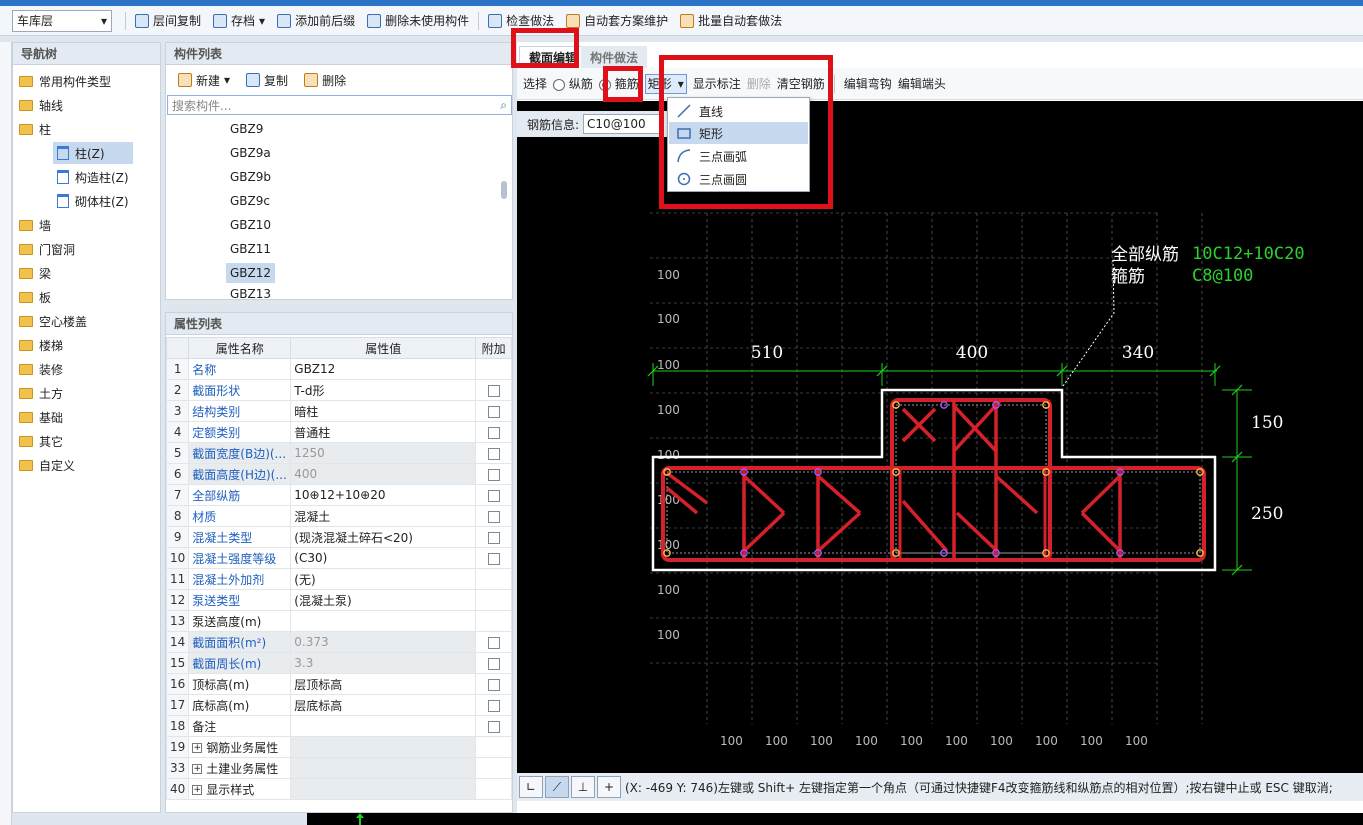 This screenshot has width=1363, height=825. Describe the element at coordinates (41, 417) in the screenshot. I see `nav-item-foundation: 基础` at that location.